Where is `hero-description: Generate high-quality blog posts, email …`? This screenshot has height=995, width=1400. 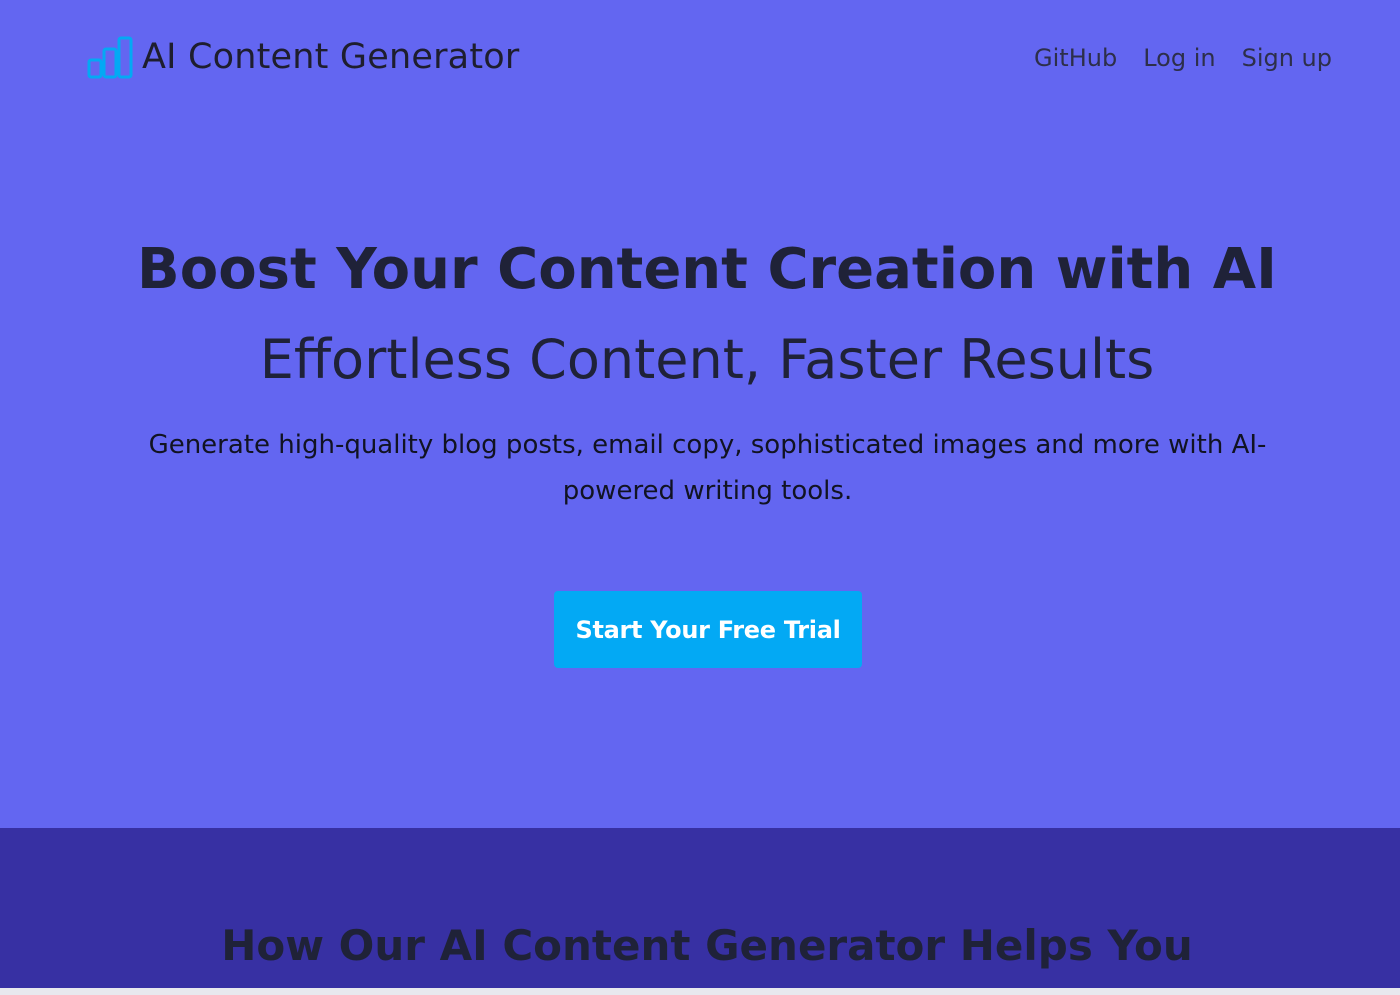 hero-description: Generate high-quality blog posts, email … is located at coordinates (707, 468).